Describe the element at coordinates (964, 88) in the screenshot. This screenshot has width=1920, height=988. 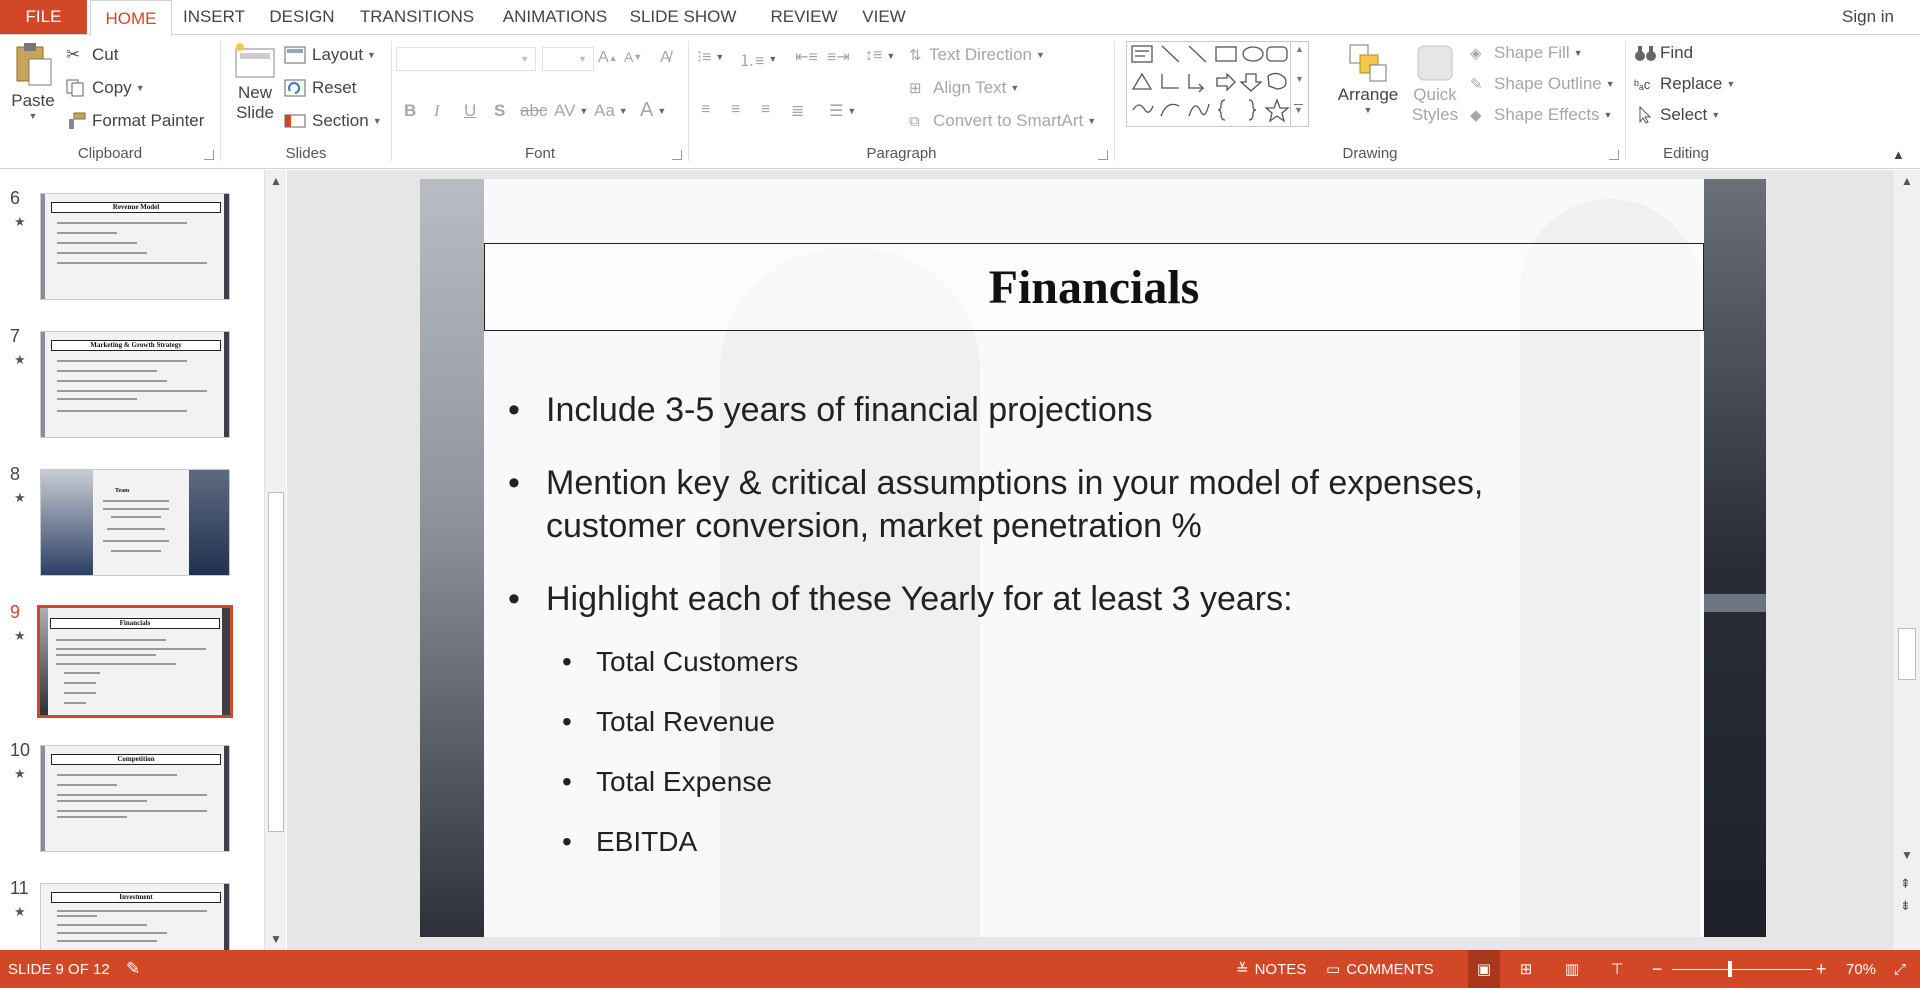
I see `align-text-button: ⊞ Align Text ▼` at that location.